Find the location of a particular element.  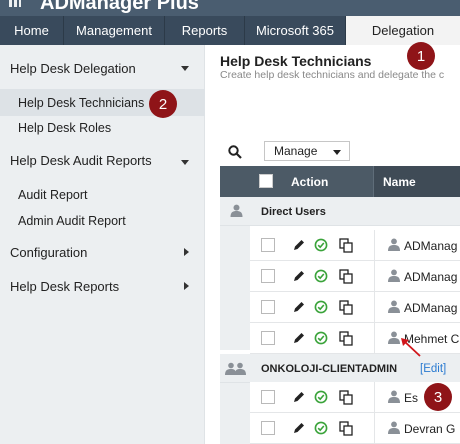

sidebar-item-label: Help Desk Delegation is located at coordinates (73, 68).